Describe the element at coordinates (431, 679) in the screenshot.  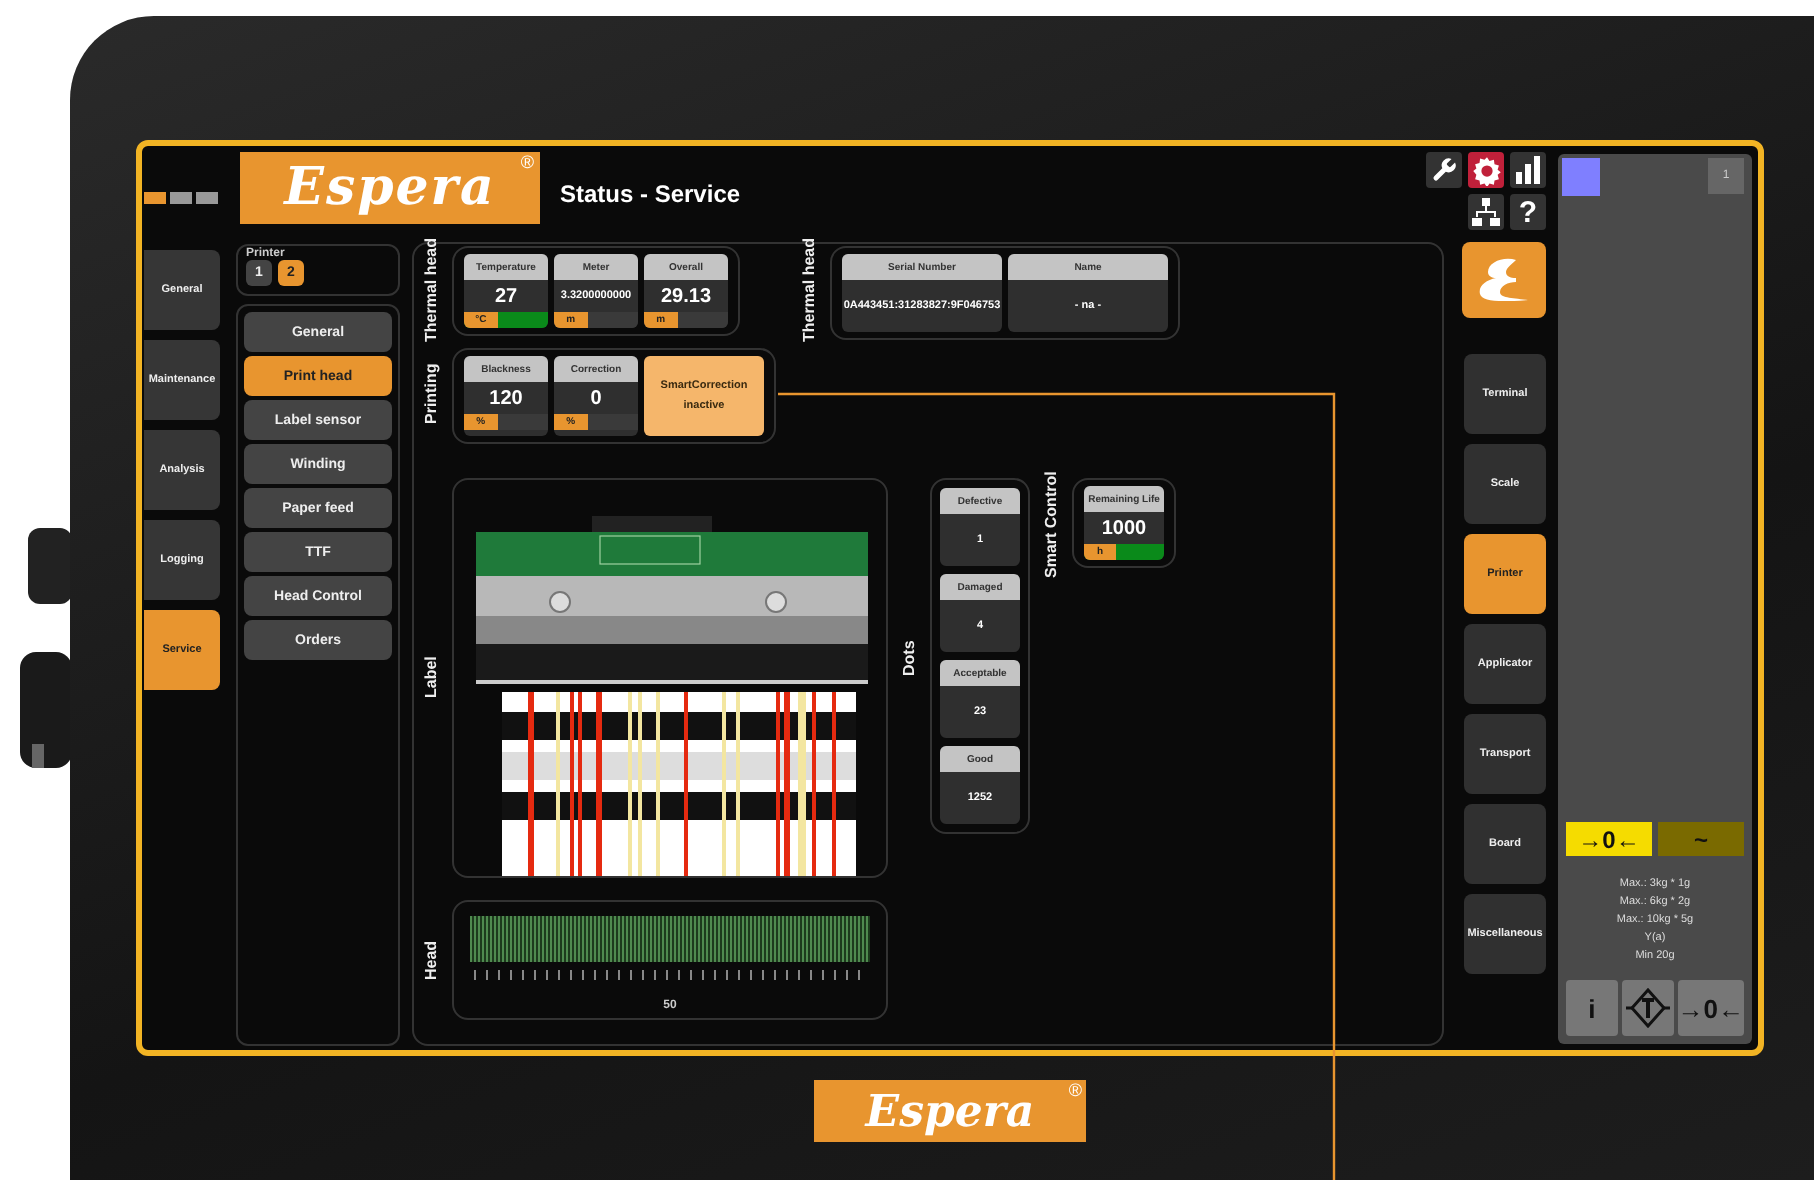
I see `section-label: Label` at that location.